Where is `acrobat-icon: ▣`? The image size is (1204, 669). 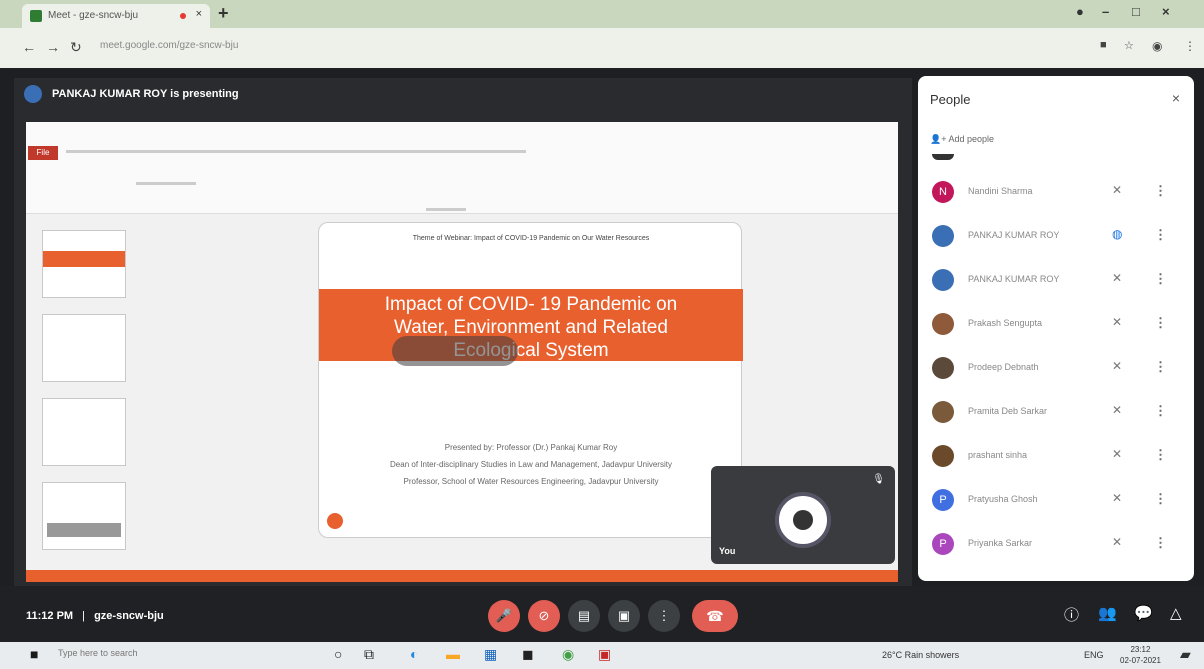
acrobat-icon: ▣ is located at coordinates (604, 654).